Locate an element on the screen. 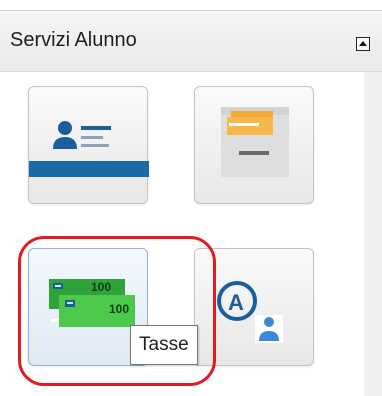 The width and height of the screenshot is (382, 396). tile-accessibility: A is located at coordinates (254, 307).